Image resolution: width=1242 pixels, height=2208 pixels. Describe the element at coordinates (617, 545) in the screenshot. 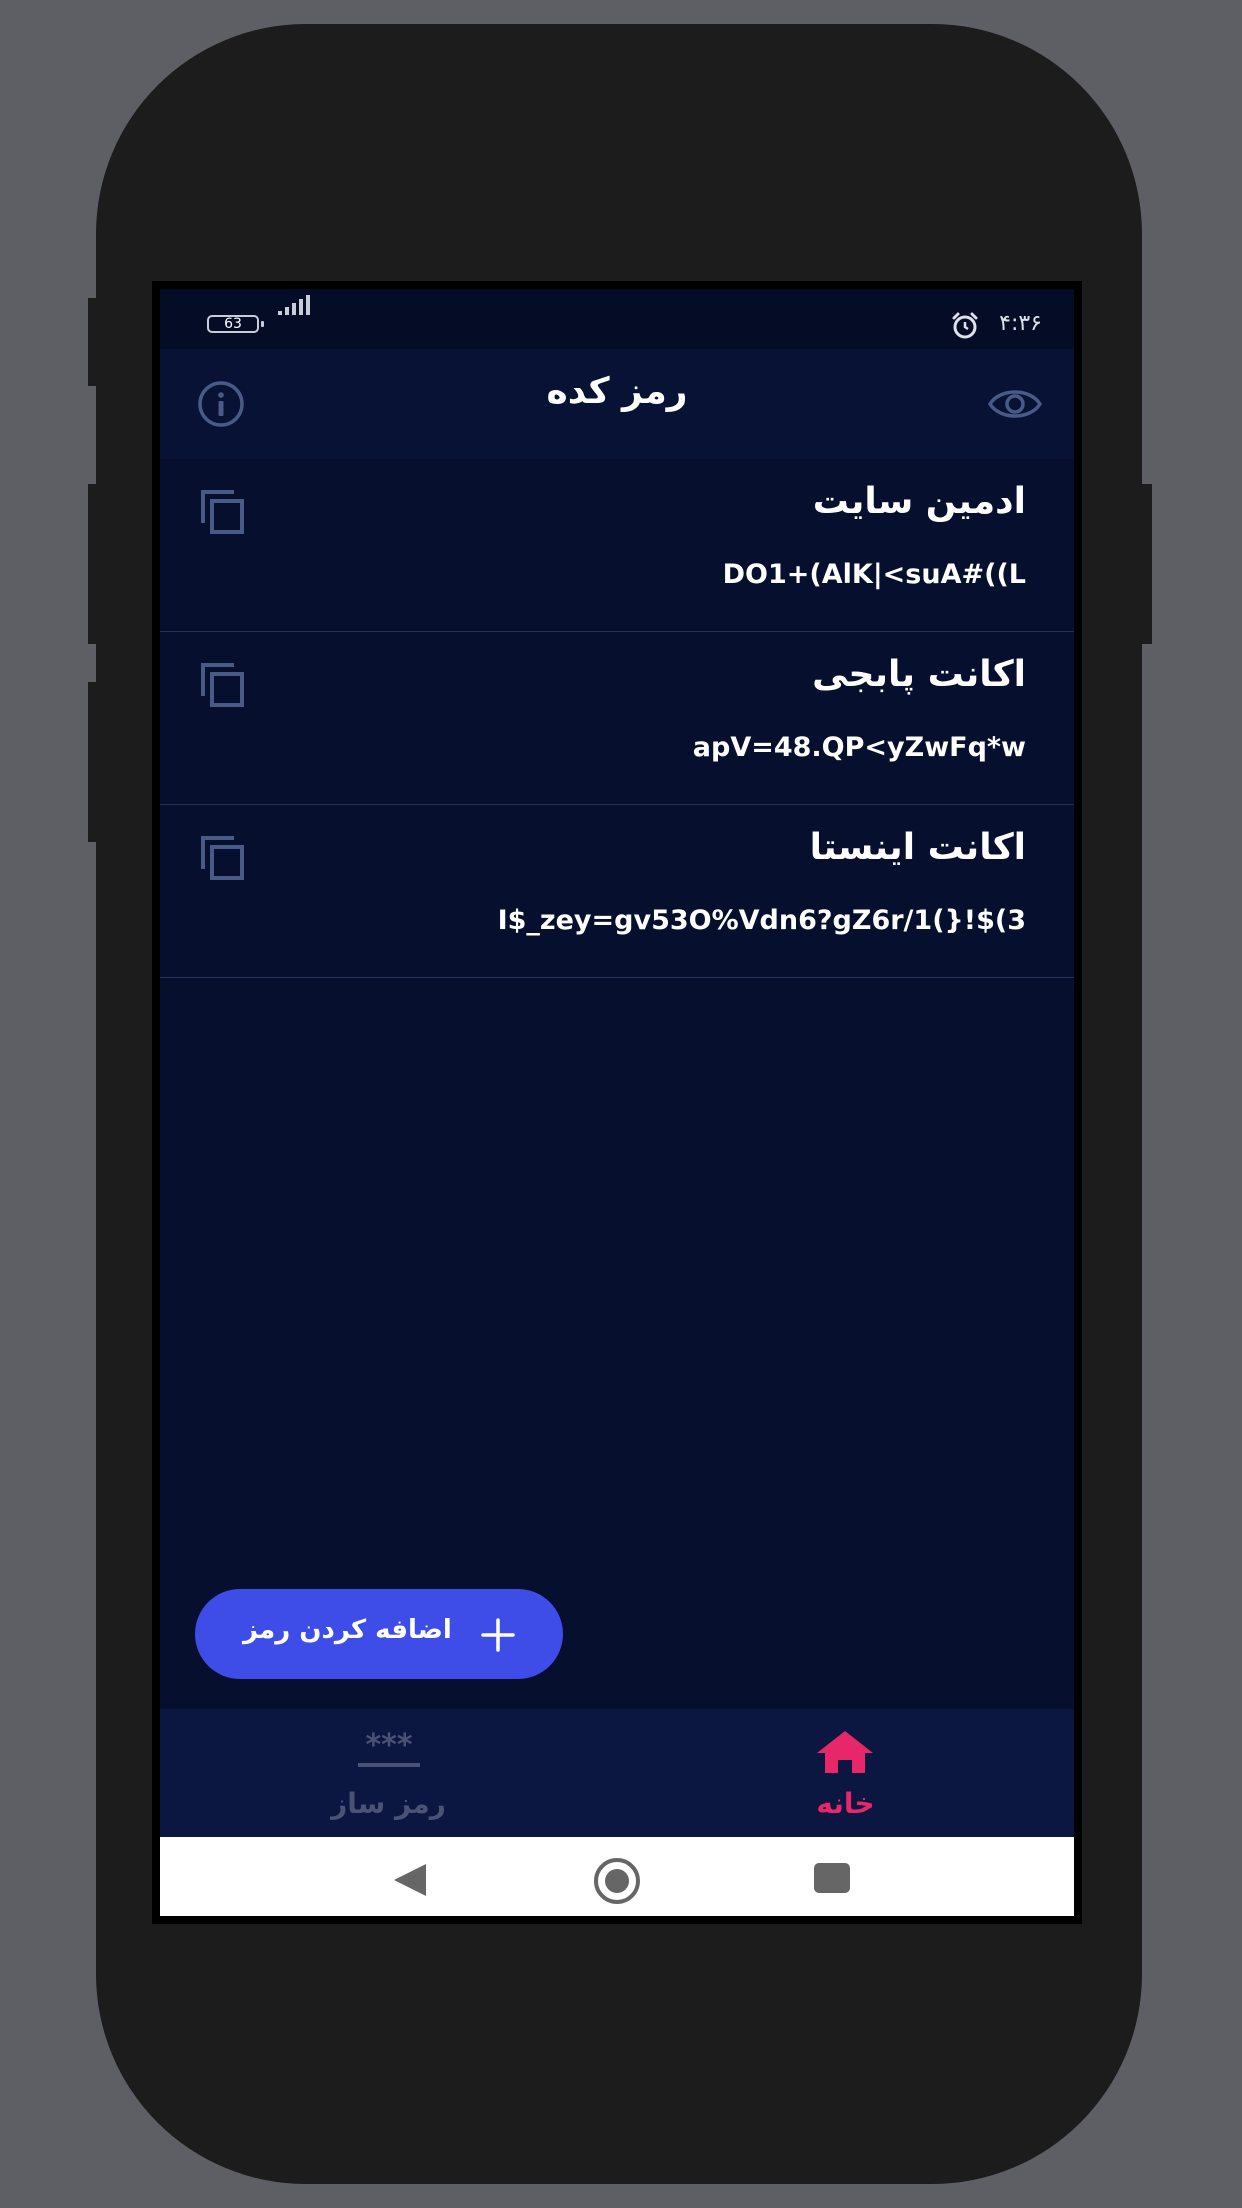

I see `list-item: ادمین سایت DO1+(AlK|<suA#((L` at that location.